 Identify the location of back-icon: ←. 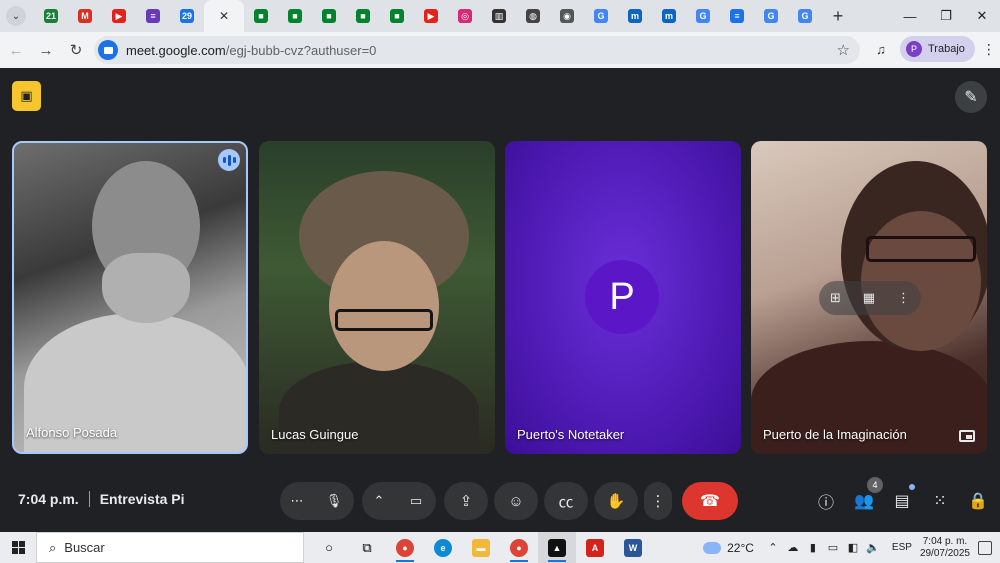
(16, 50).